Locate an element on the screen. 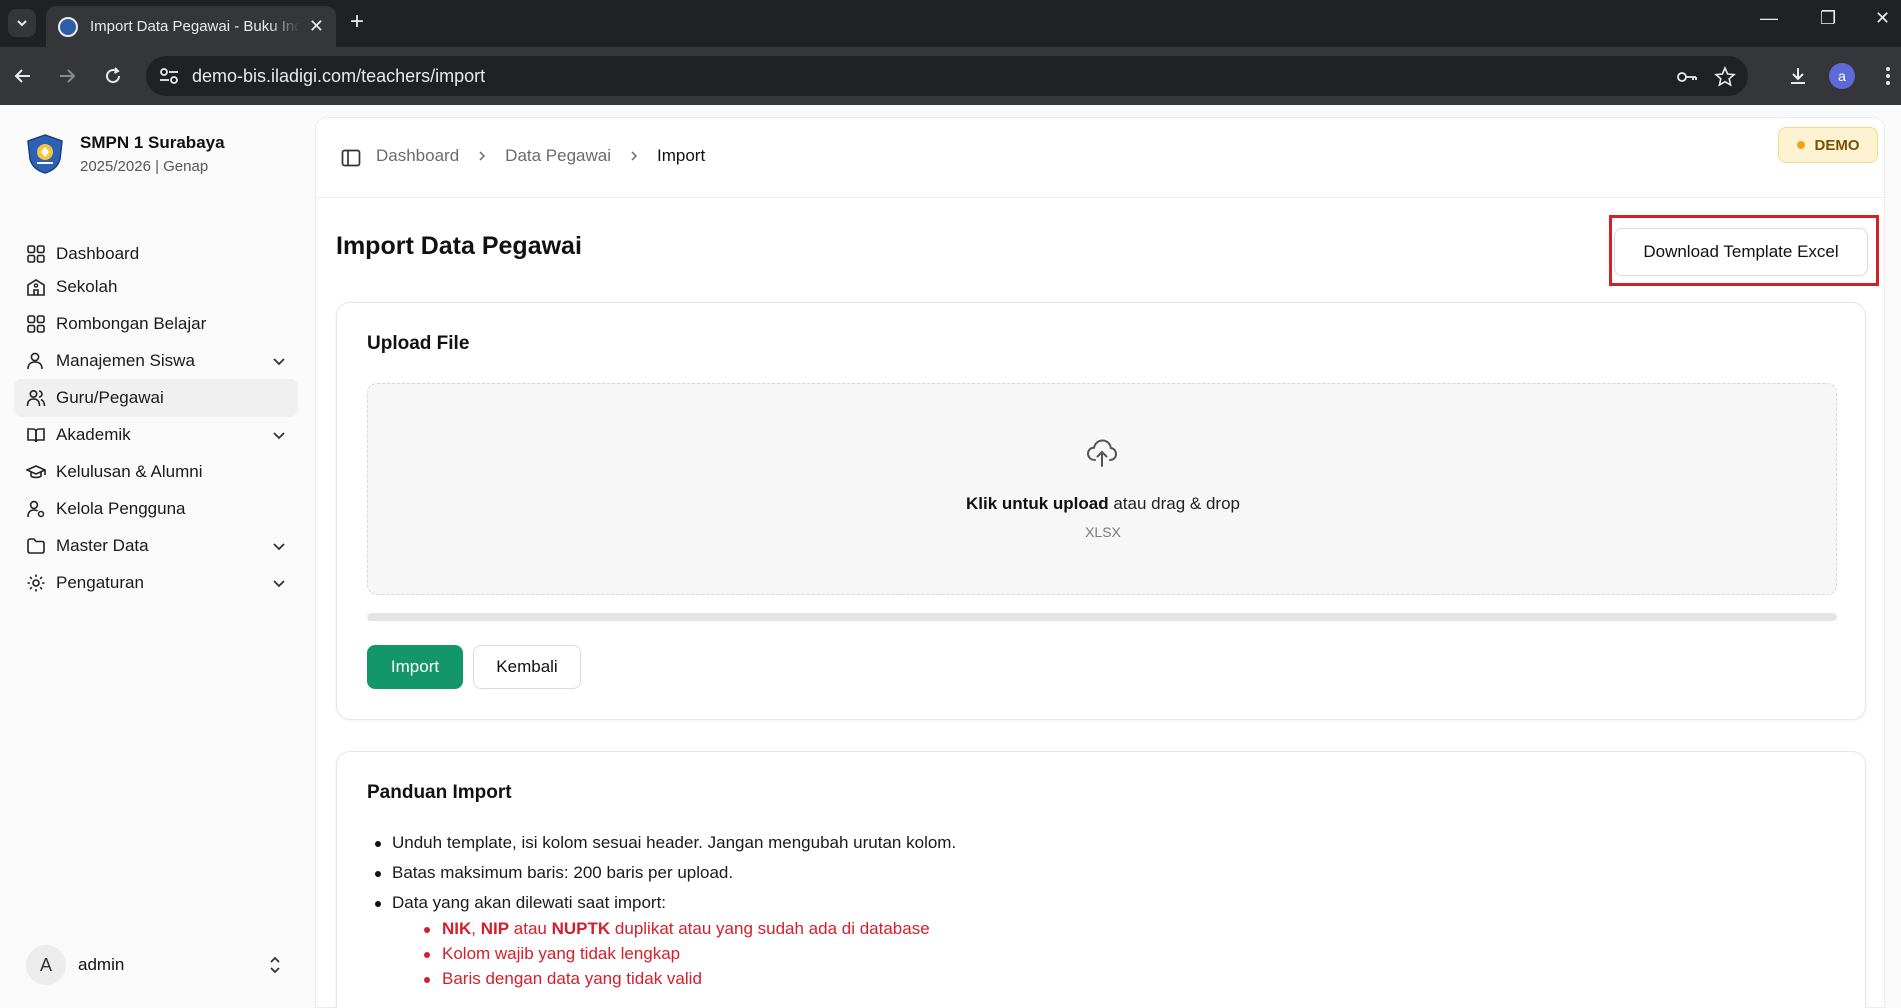 Image resolution: width=1901 pixels, height=1008 pixels. upload-format-hint: XLSX is located at coordinates (1103, 532).